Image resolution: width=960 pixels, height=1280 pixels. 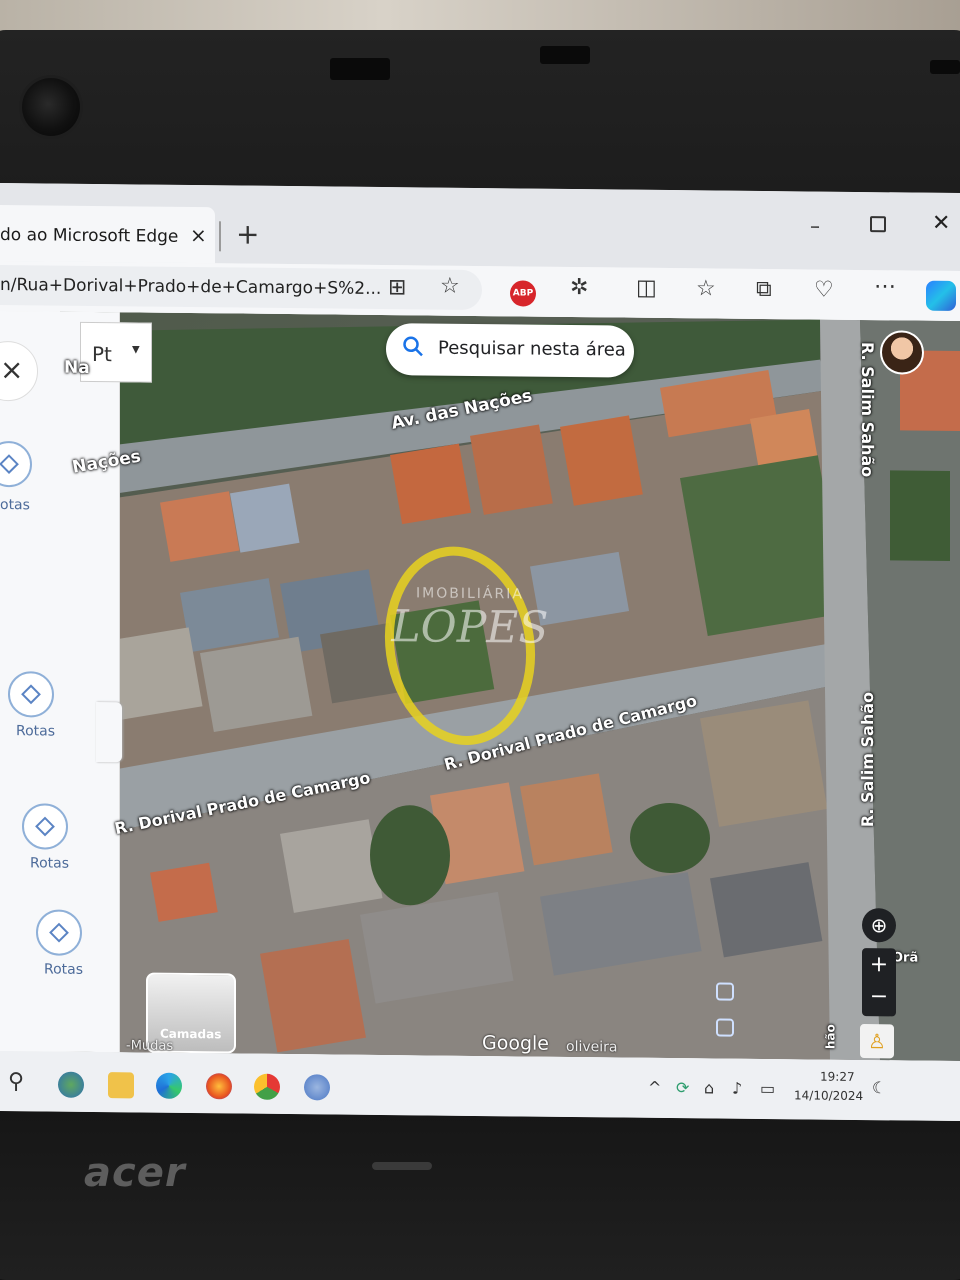 I want to click on zoom-control: + −, so click(x=879, y=982).